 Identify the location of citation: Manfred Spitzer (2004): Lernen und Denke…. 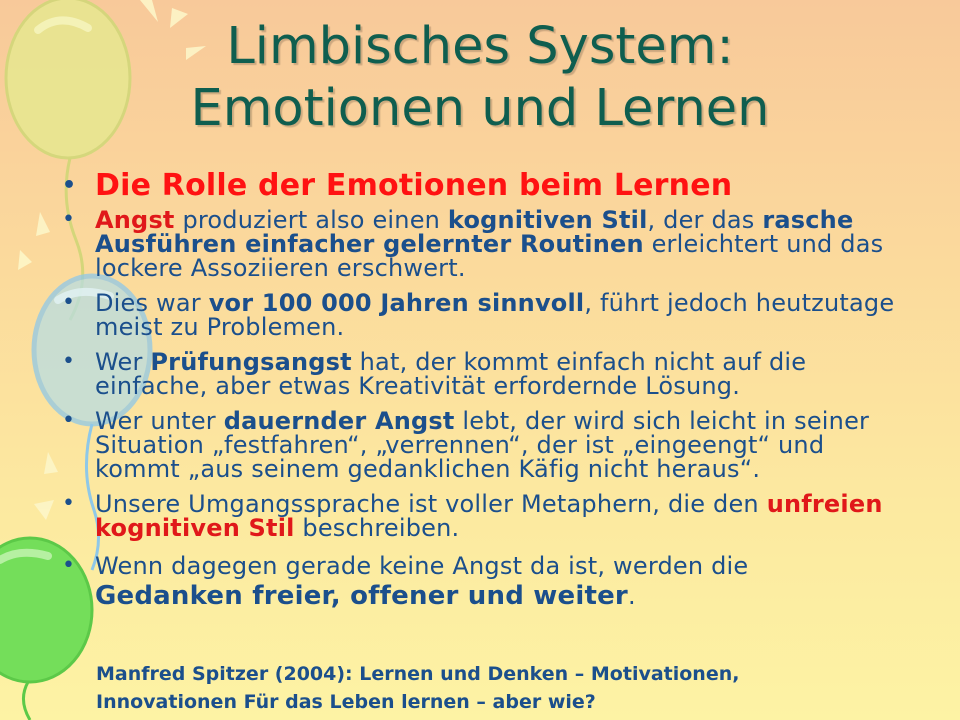
(516, 688).